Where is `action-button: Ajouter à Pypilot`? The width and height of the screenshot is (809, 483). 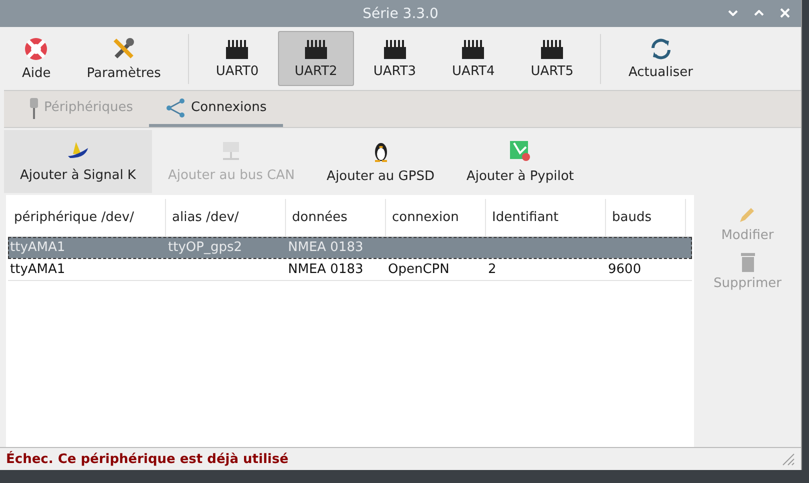 action-button: Ajouter à Pypilot is located at coordinates (520, 161).